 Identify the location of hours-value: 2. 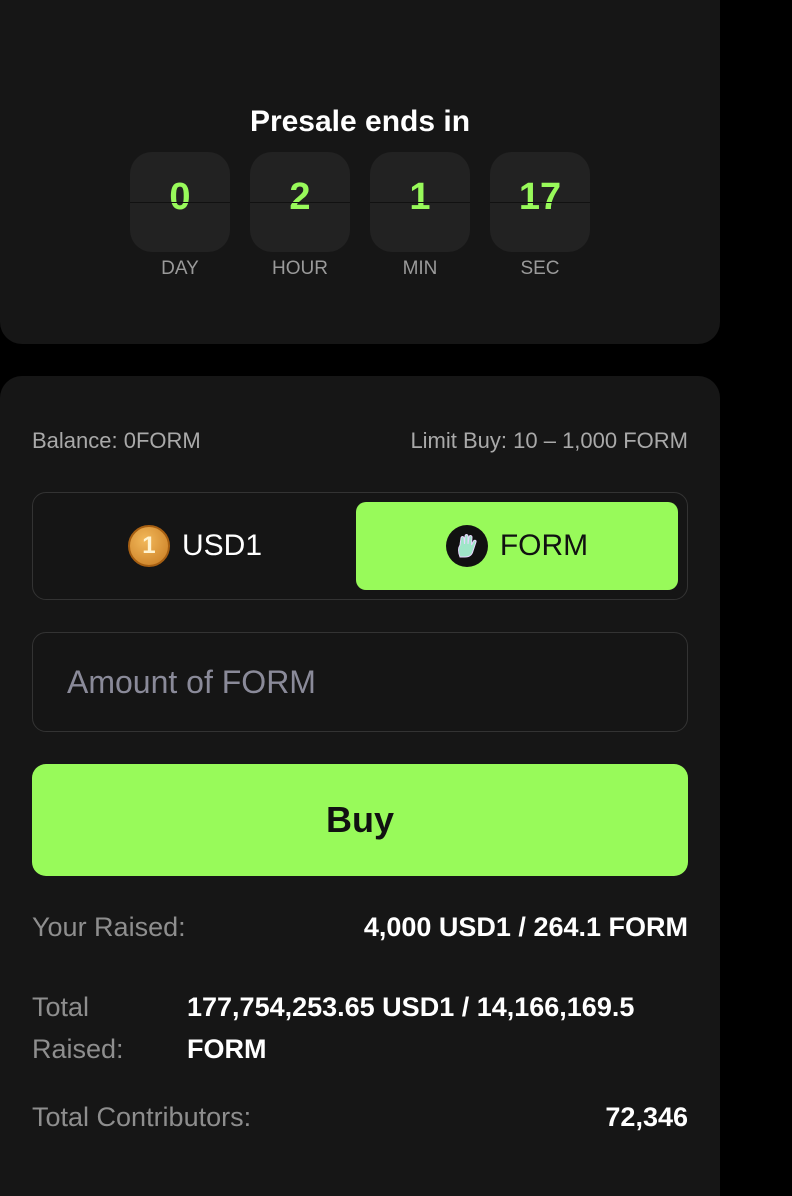
(300, 197).